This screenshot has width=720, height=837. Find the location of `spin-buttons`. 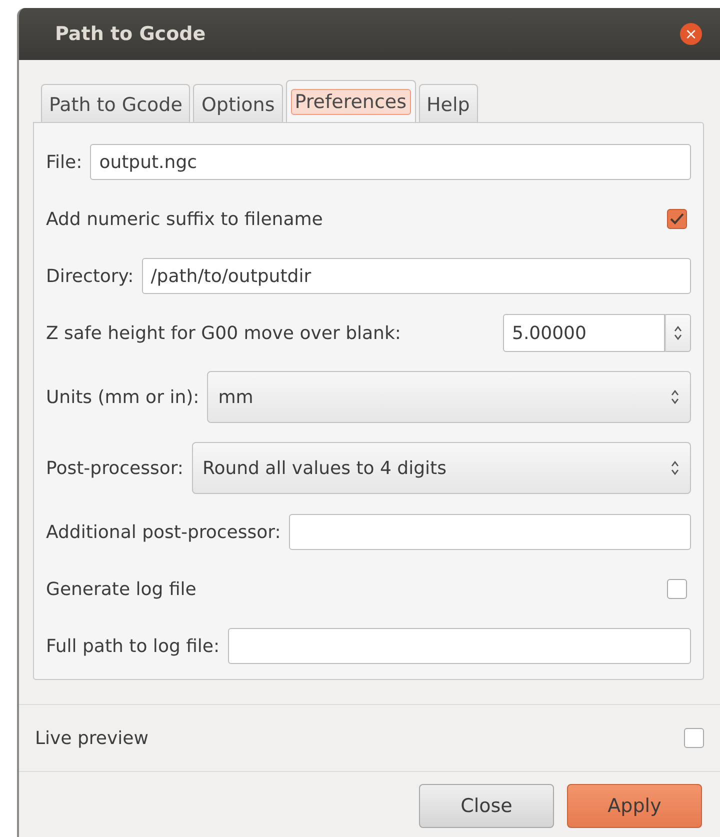

spin-buttons is located at coordinates (678, 333).